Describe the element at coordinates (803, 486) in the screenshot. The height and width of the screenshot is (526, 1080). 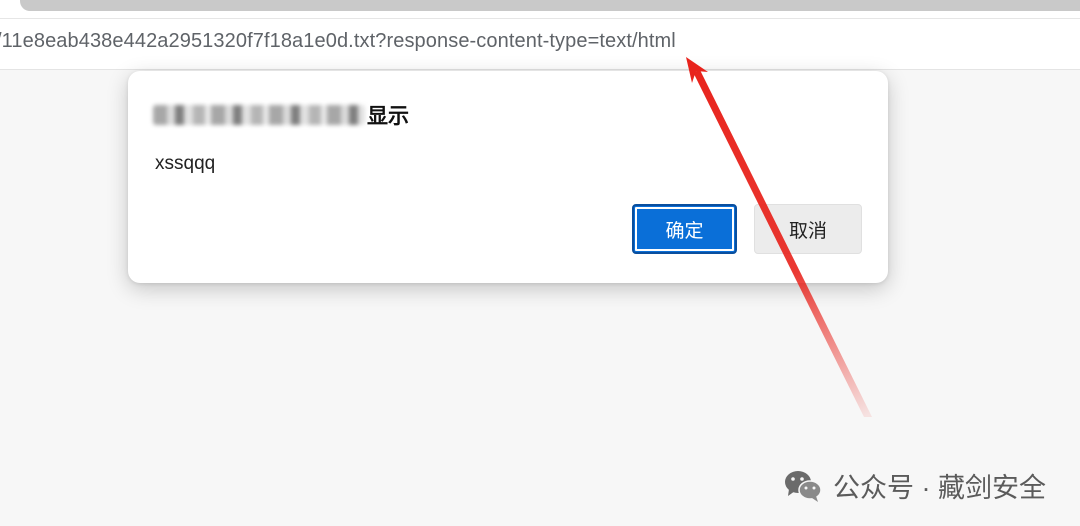
I see `wechat-icon` at that location.